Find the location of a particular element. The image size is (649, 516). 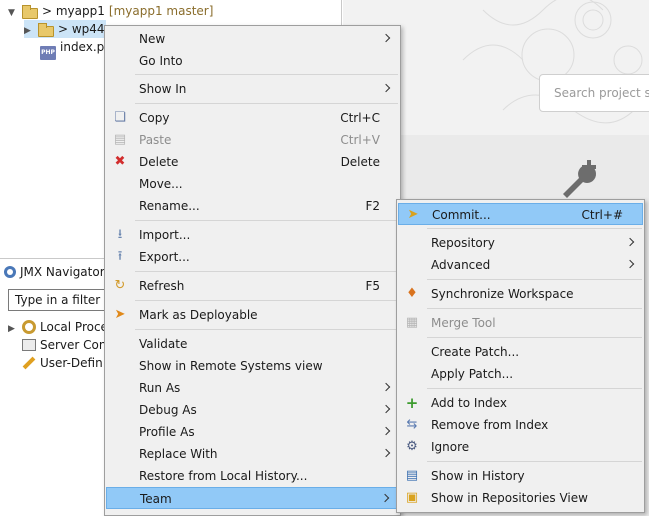

menu-item-label: Mark as Deployable is located at coordinates (198, 315).